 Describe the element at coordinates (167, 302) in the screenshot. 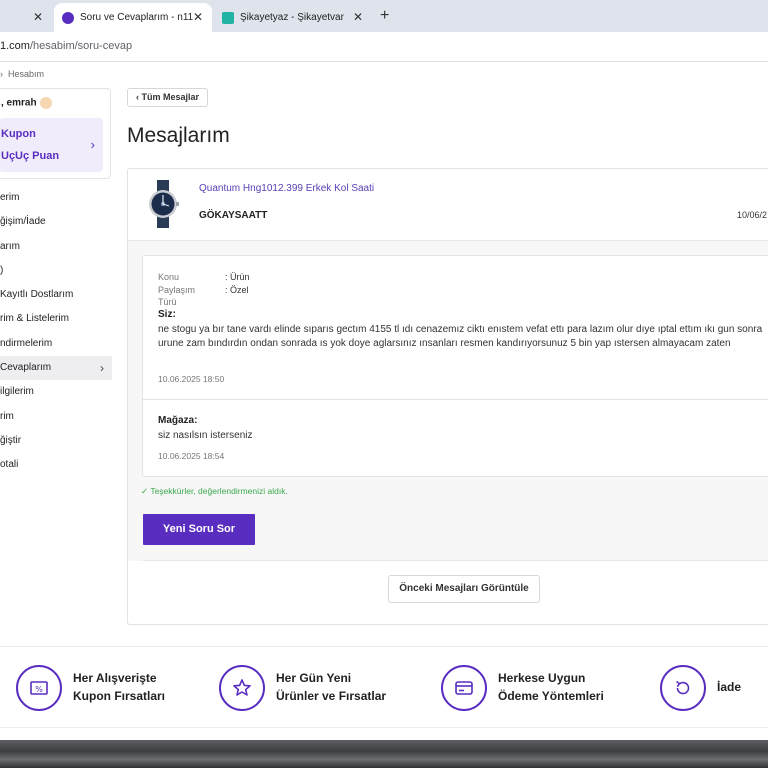

I see `turu-label: Türü` at that location.